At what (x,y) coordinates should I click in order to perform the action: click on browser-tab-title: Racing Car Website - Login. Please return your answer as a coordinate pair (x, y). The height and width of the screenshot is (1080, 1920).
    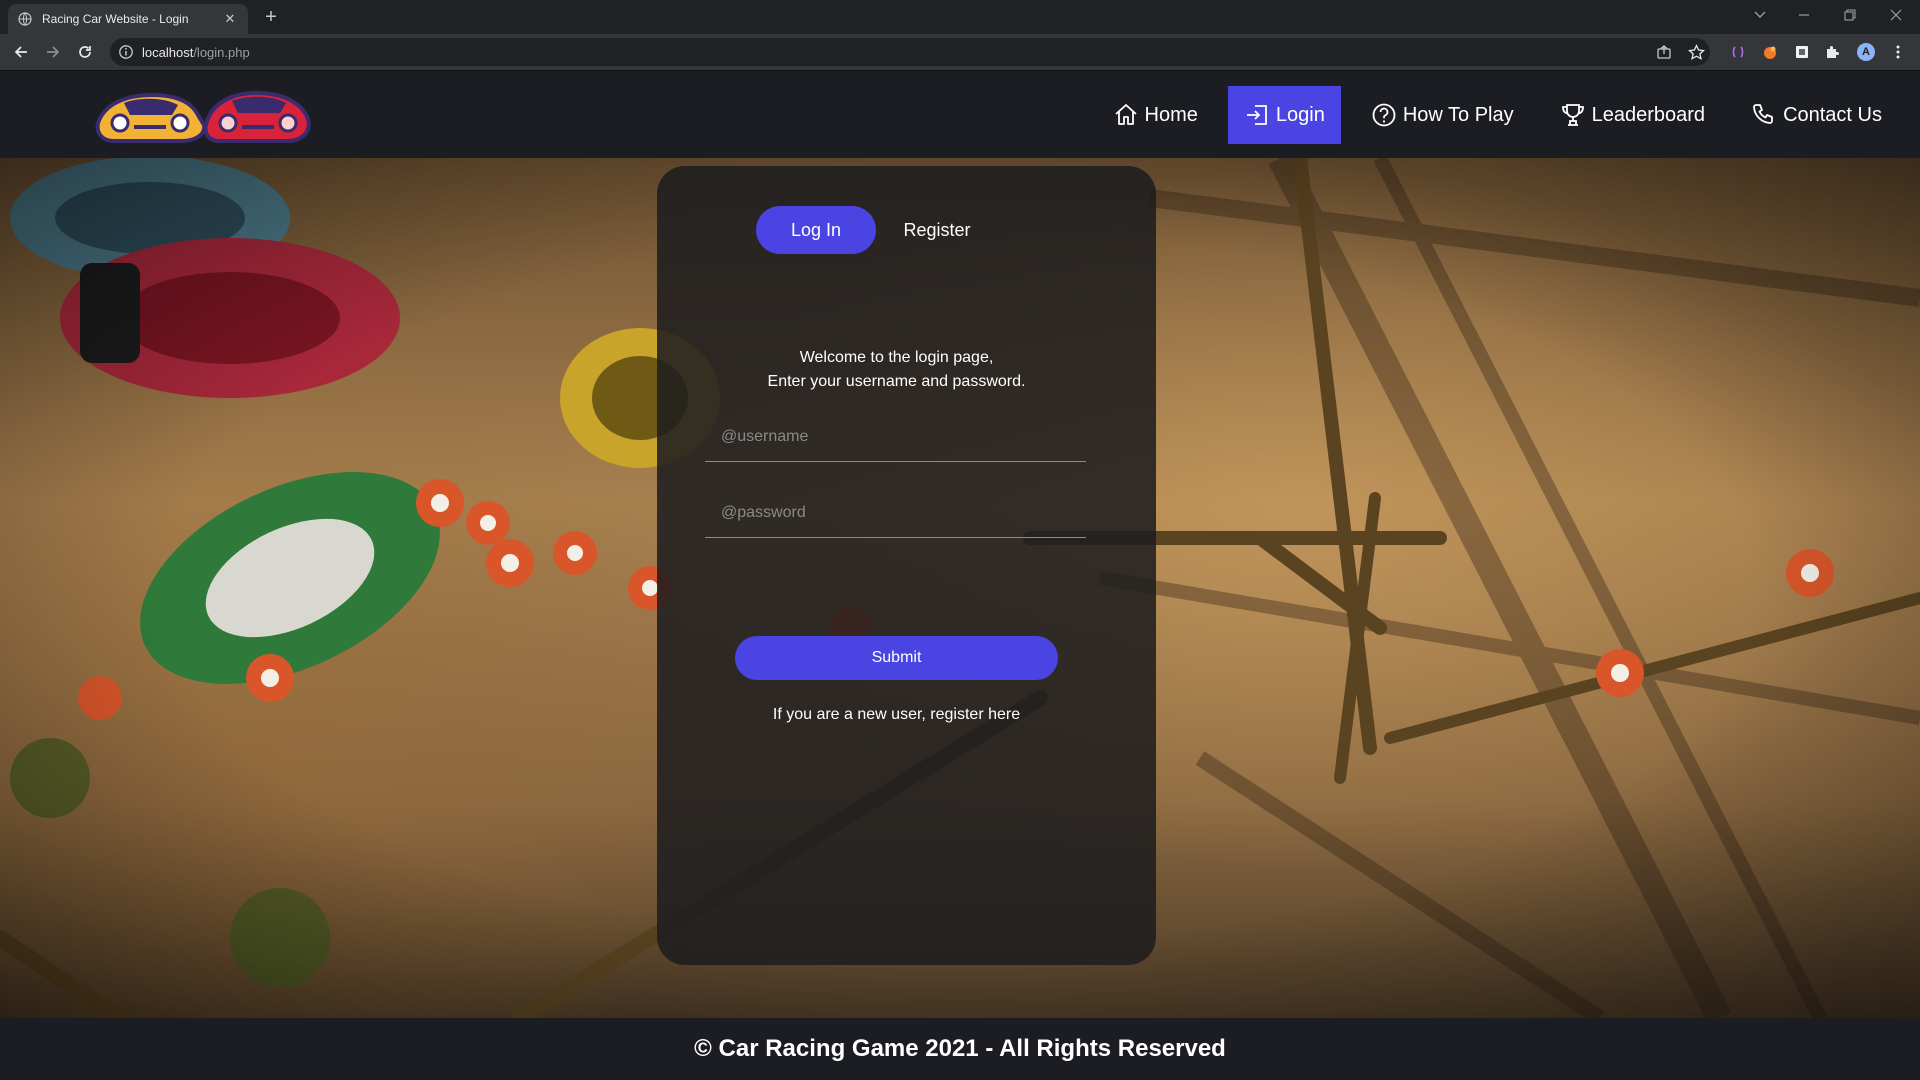
    Looking at the image, I should click on (115, 19).